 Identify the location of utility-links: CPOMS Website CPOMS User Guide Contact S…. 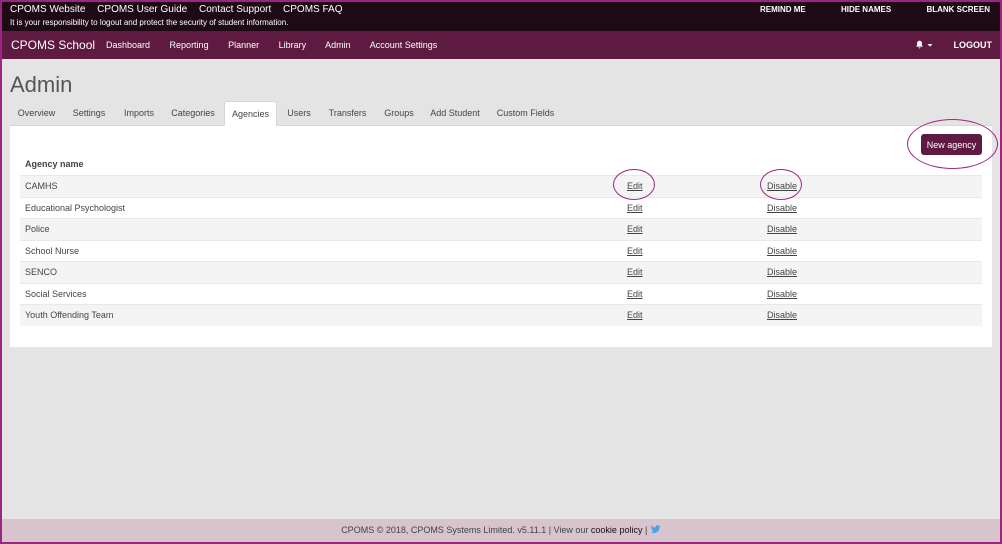
(180, 9).